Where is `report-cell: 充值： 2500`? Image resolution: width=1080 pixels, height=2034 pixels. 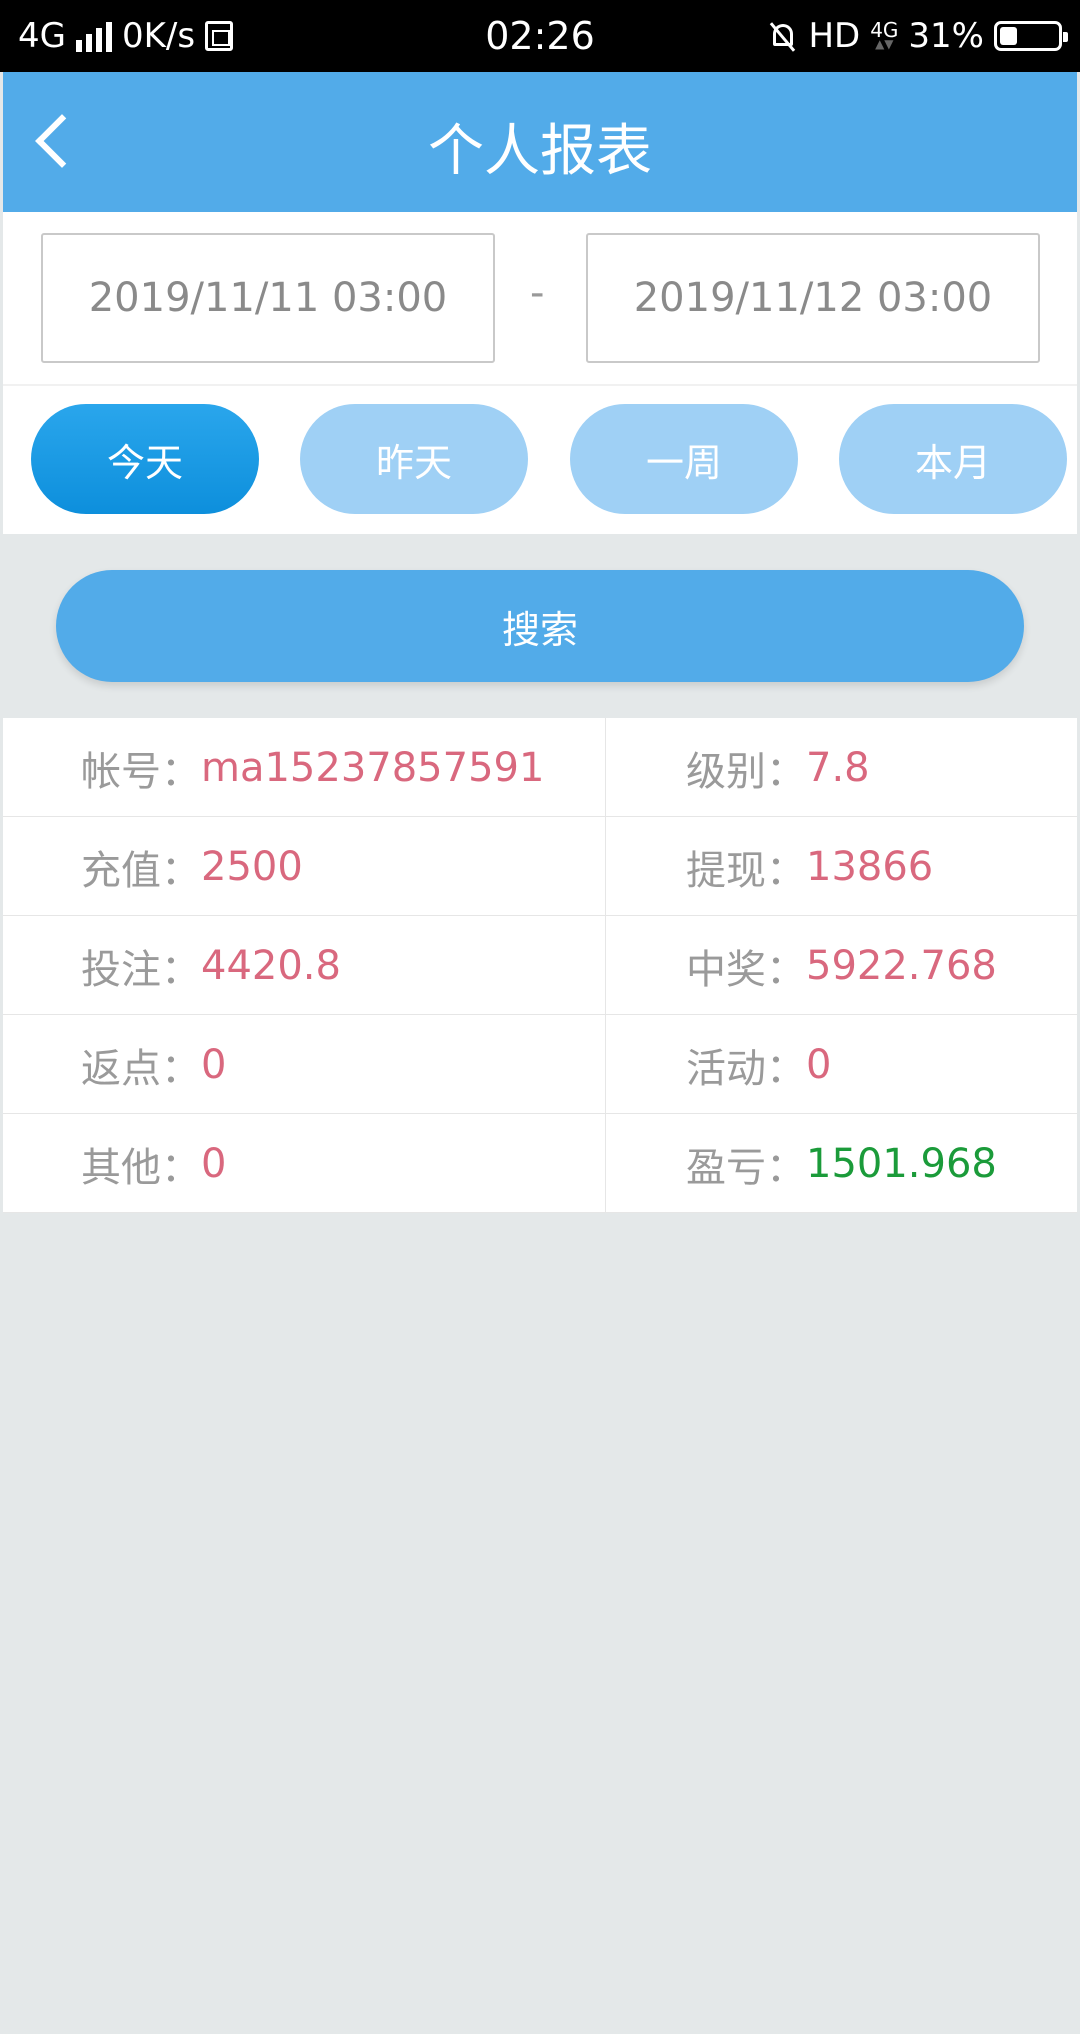 report-cell: 充值： 2500 is located at coordinates (304, 866).